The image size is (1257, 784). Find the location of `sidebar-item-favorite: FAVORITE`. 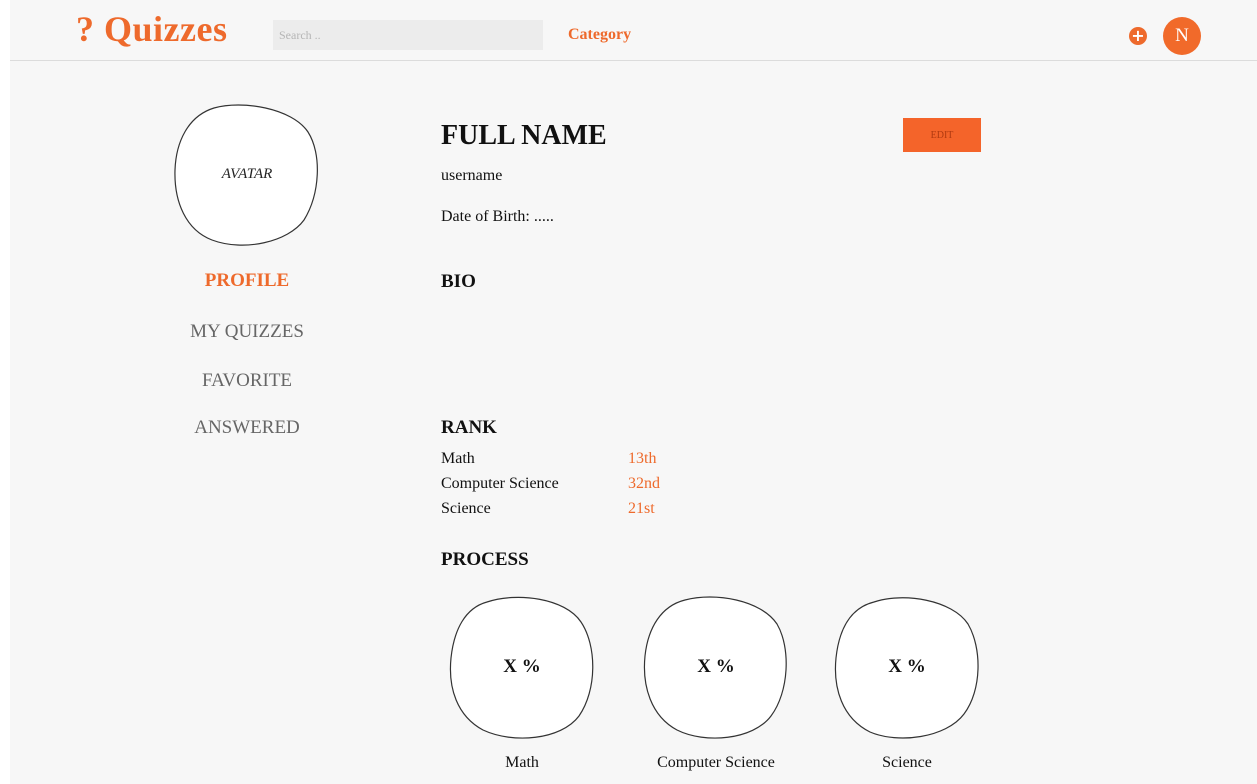

sidebar-item-favorite: FAVORITE is located at coordinates (247, 381).